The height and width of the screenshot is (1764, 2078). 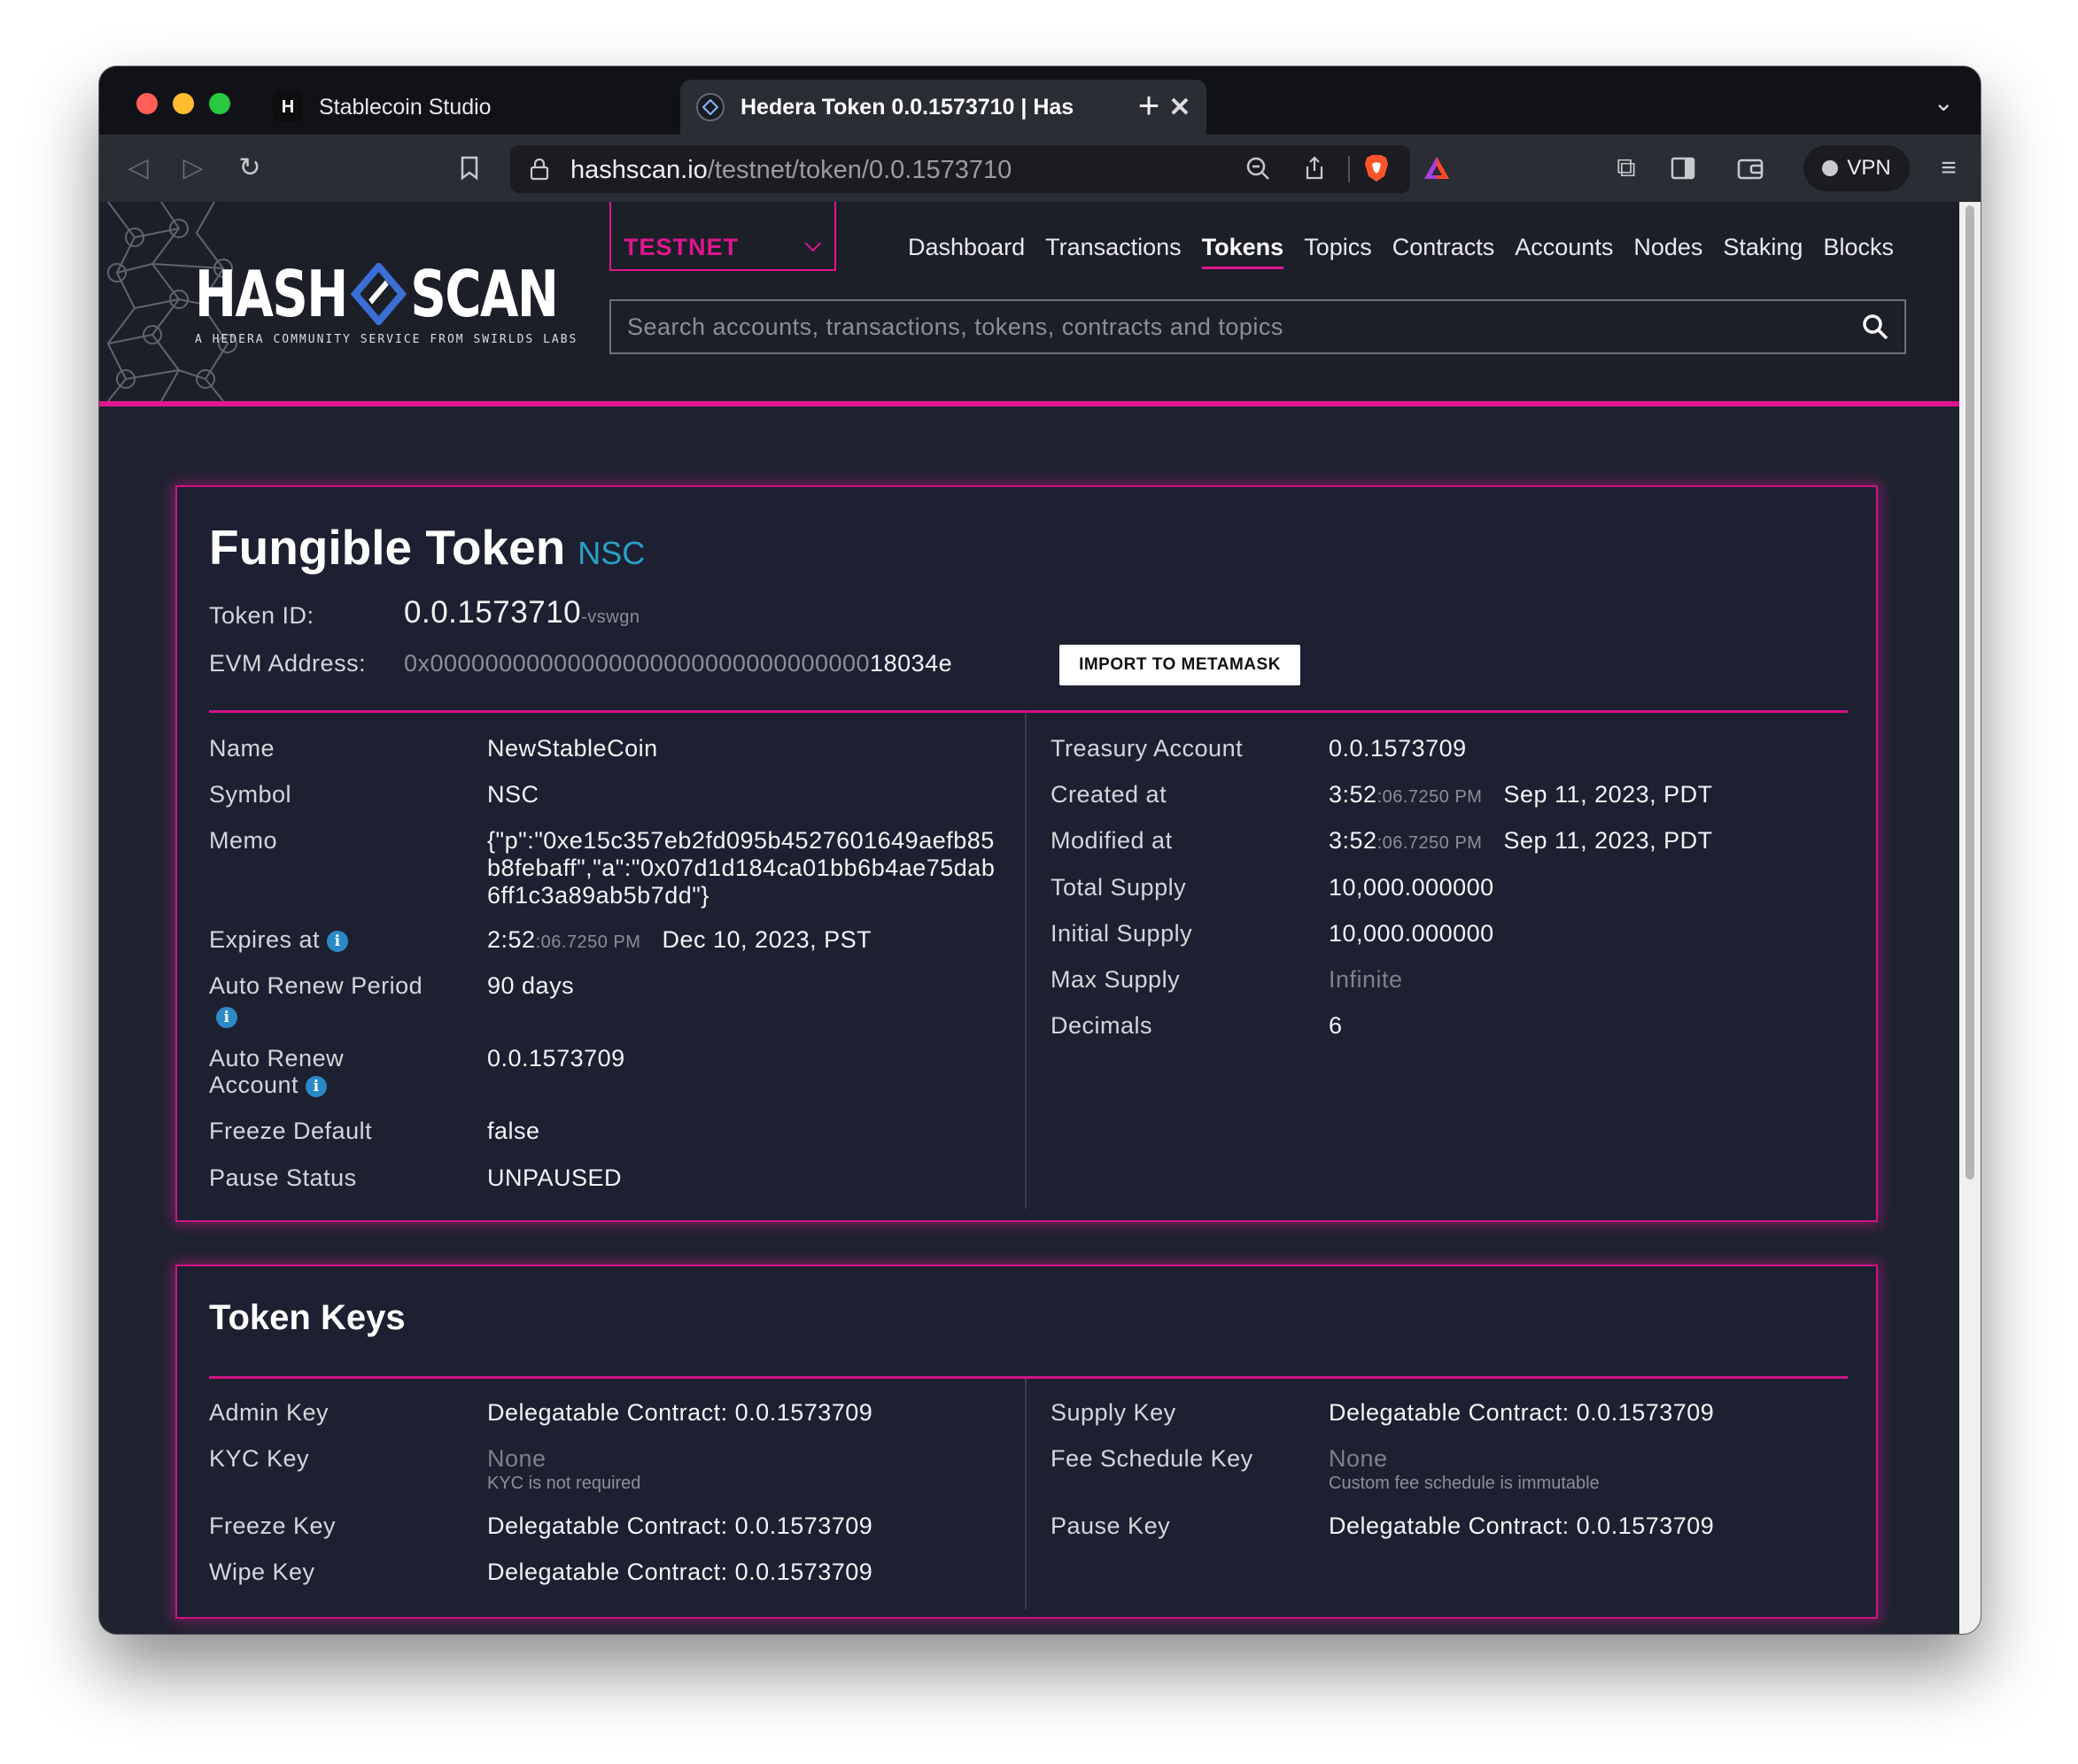 I want to click on hashscan-diamond-icon, so click(x=378, y=294).